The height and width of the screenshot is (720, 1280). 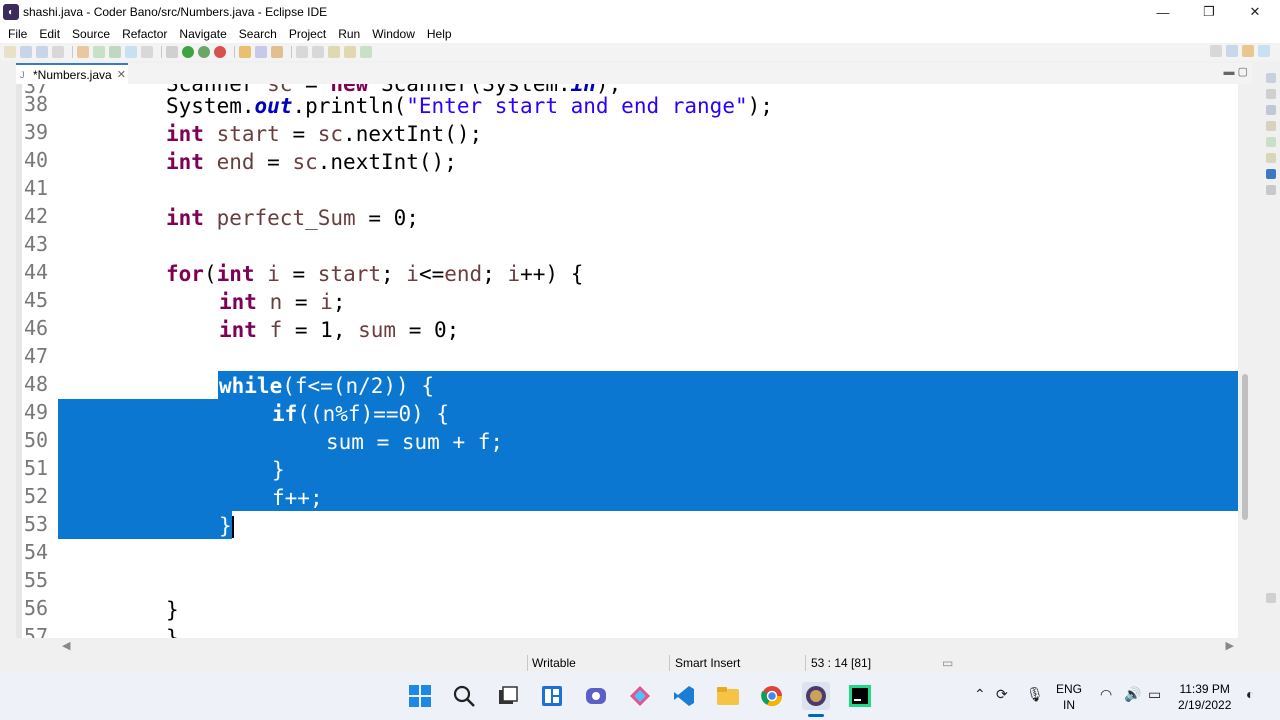 I want to click on scroll-left-icon: ◀, so click(x=66, y=645).